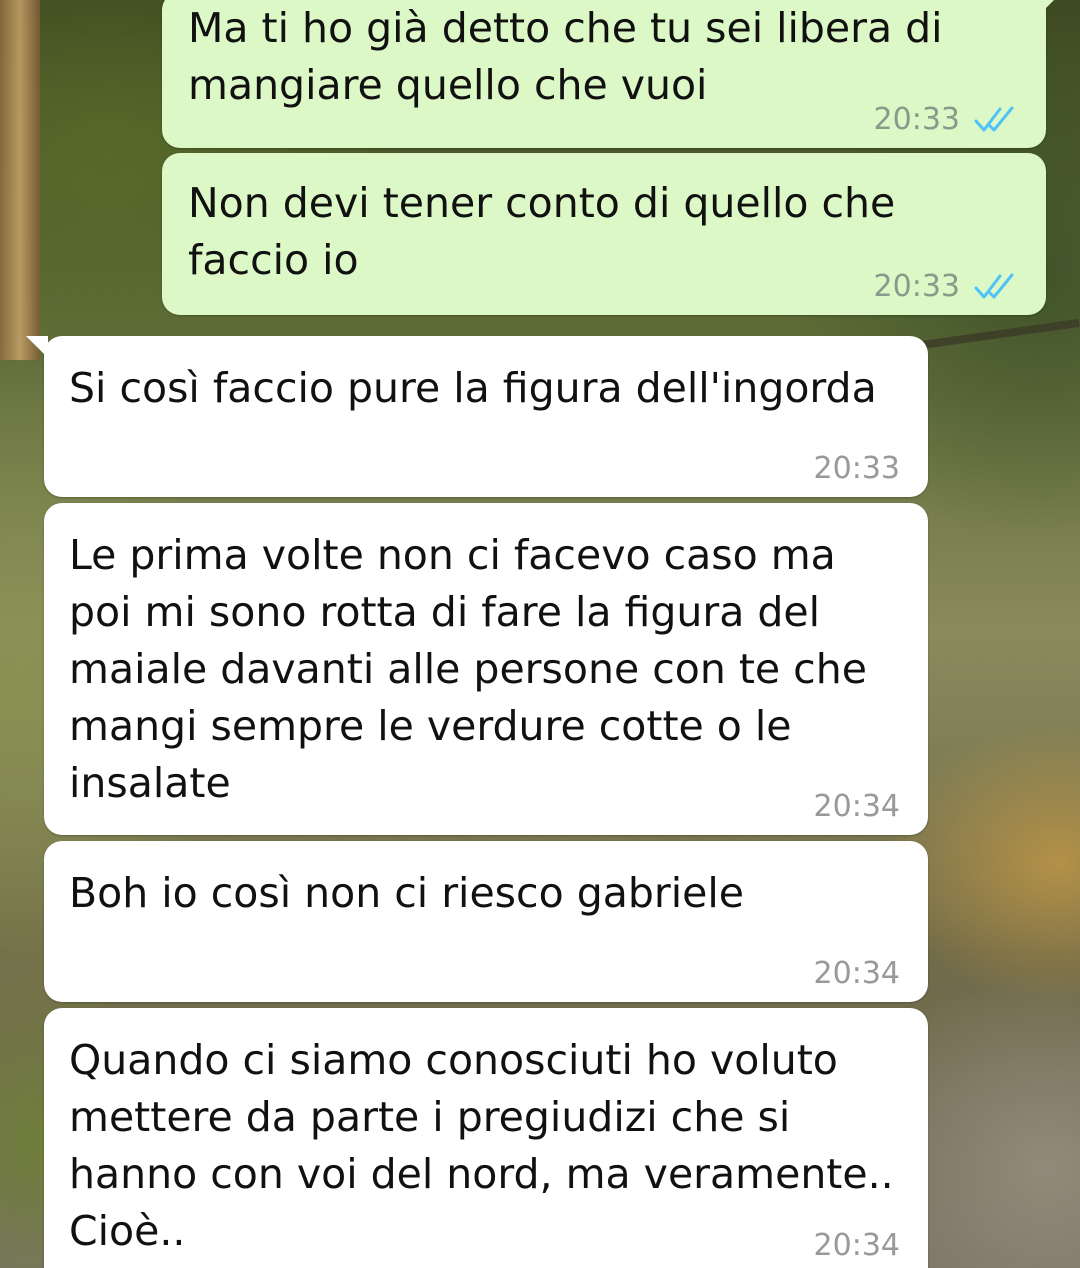  I want to click on chat-wallpaper-detail, so click(1000, 334).